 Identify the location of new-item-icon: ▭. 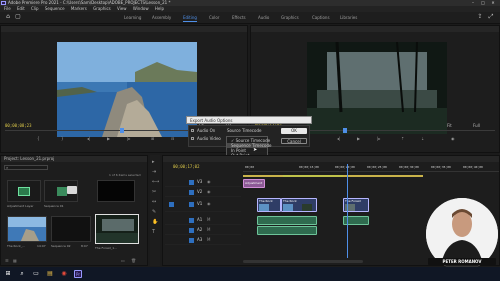
(123, 260).